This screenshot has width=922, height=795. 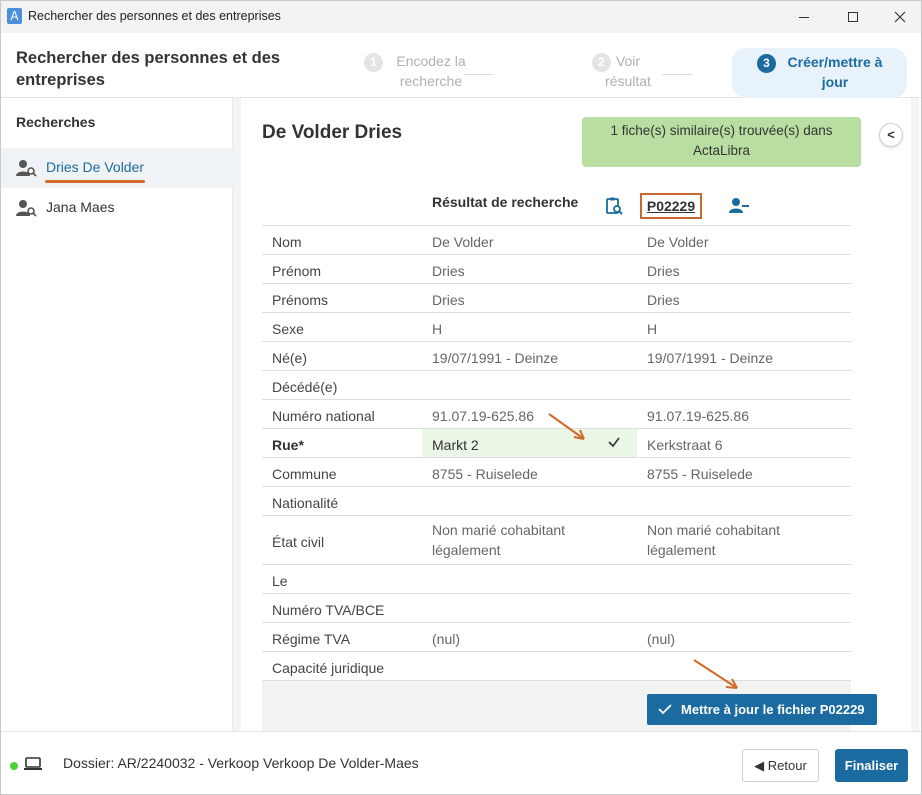 What do you see at coordinates (534, 358) in the screenshot?
I see `search-value: 19/07/1991 - Deinze` at bounding box center [534, 358].